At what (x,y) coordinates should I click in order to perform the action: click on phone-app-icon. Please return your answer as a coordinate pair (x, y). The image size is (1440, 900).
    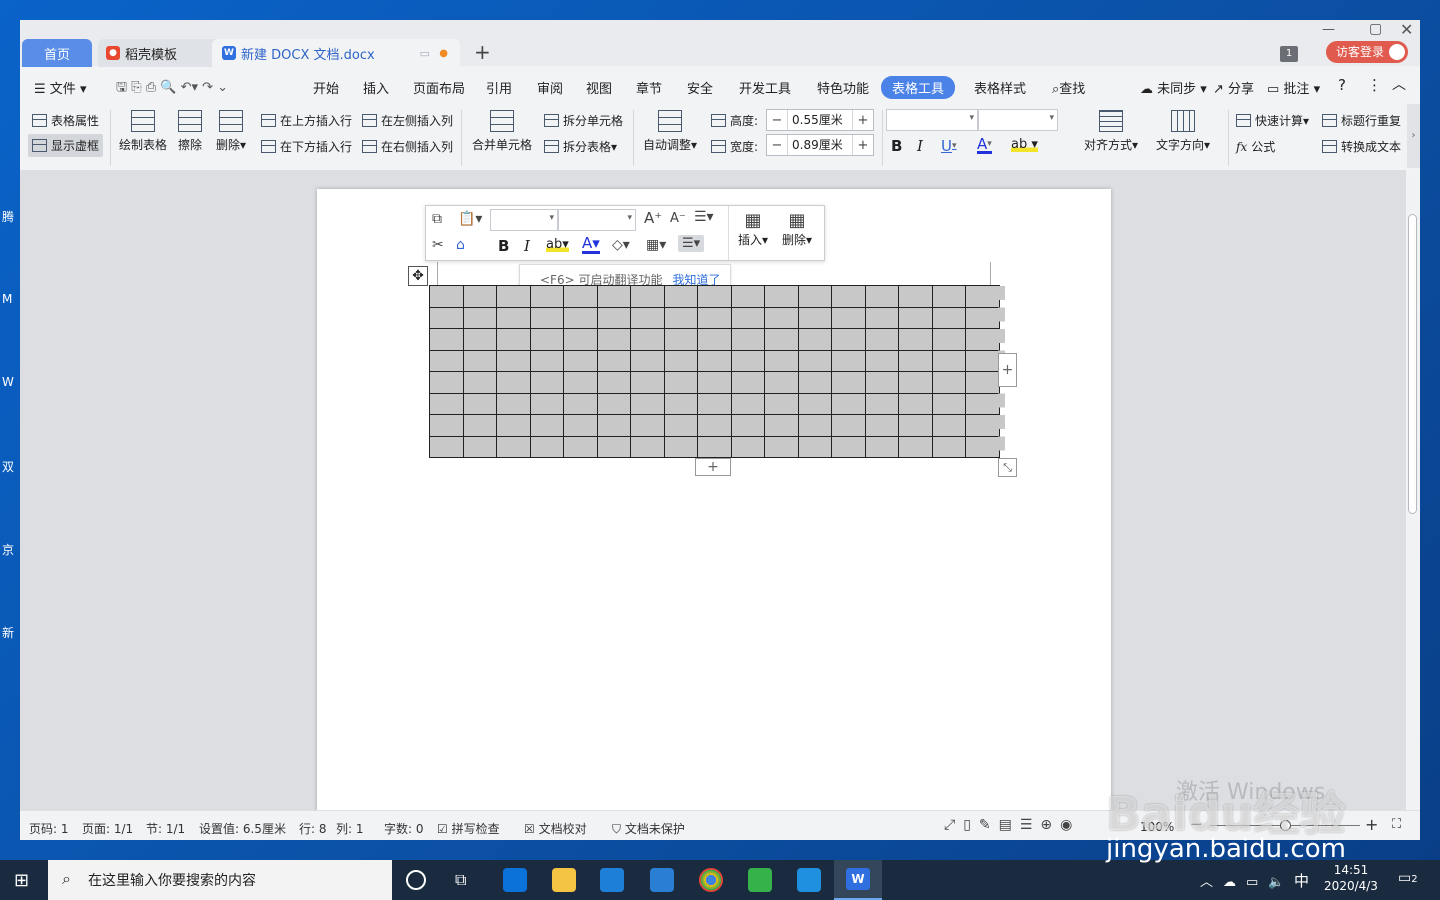
    Looking at the image, I should click on (809, 880).